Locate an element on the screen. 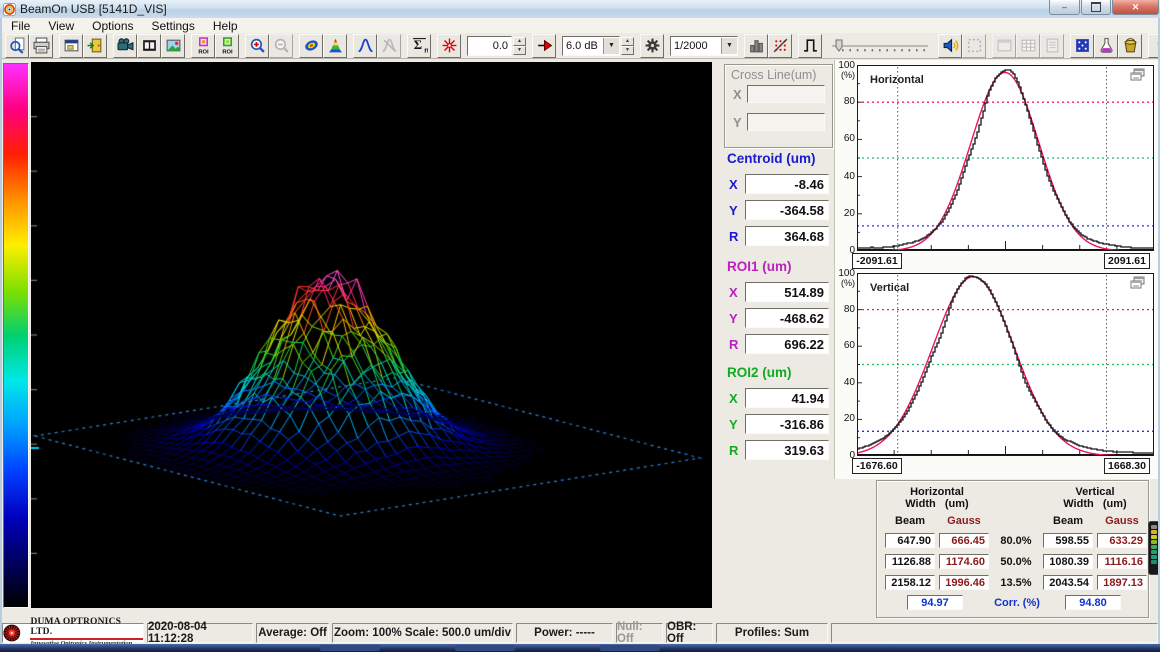 This screenshot has height=652, width=1160. view-3d-button is located at coordinates (335, 45).